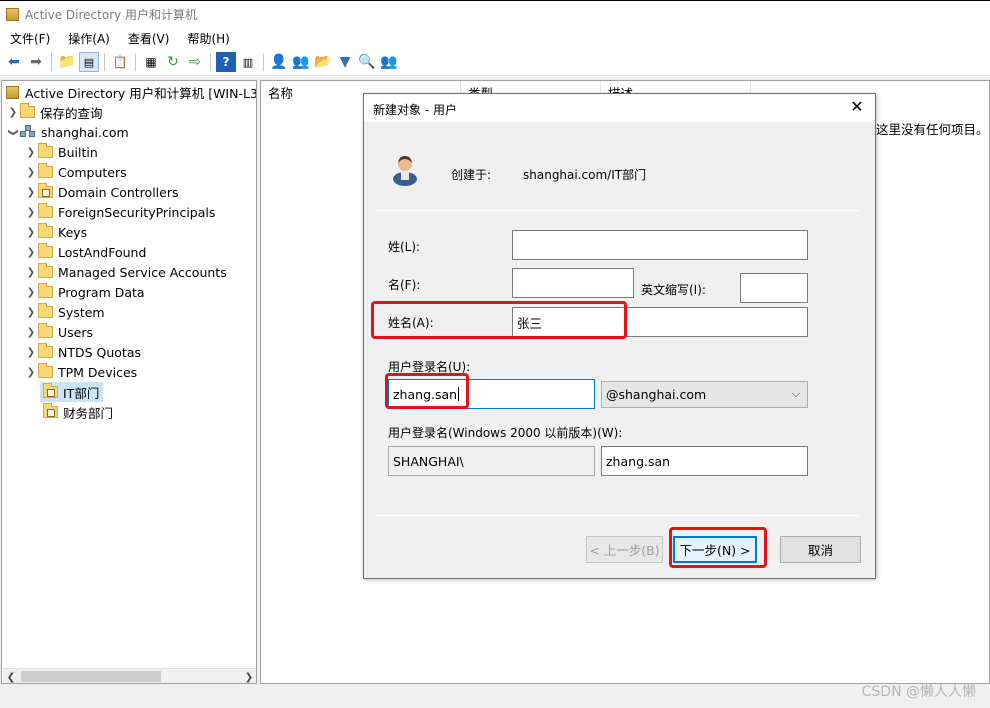 This screenshot has height=708, width=990. I want to click on tree-item-system: ❯ System, so click(64, 312).